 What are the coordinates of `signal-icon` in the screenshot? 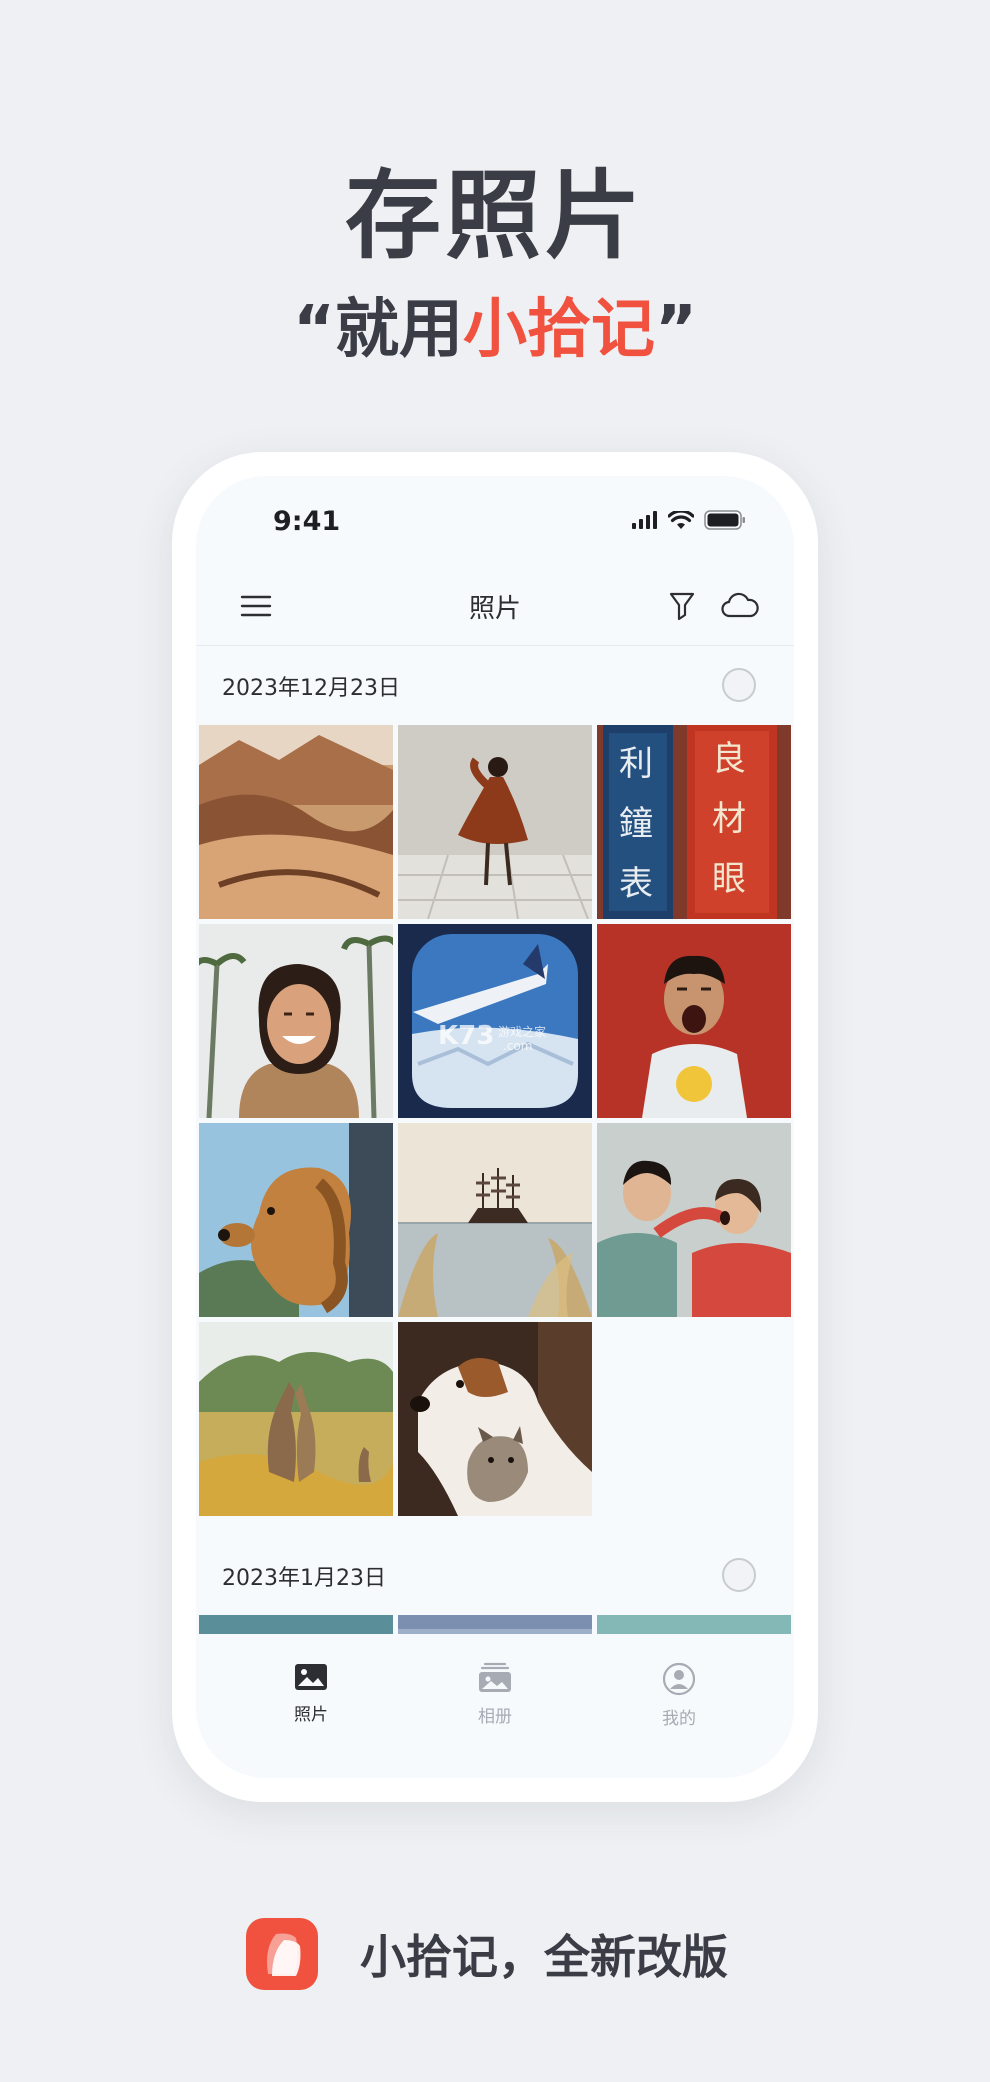 It's located at (644, 520).